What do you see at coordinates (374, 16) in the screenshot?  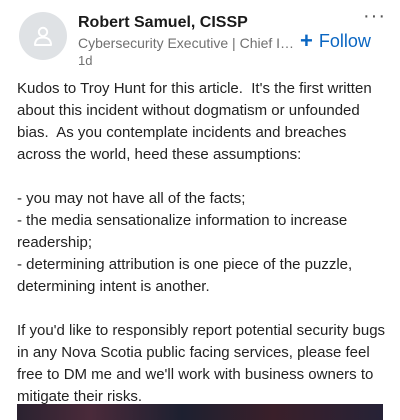 I see `more-options-icon: ···` at bounding box center [374, 16].